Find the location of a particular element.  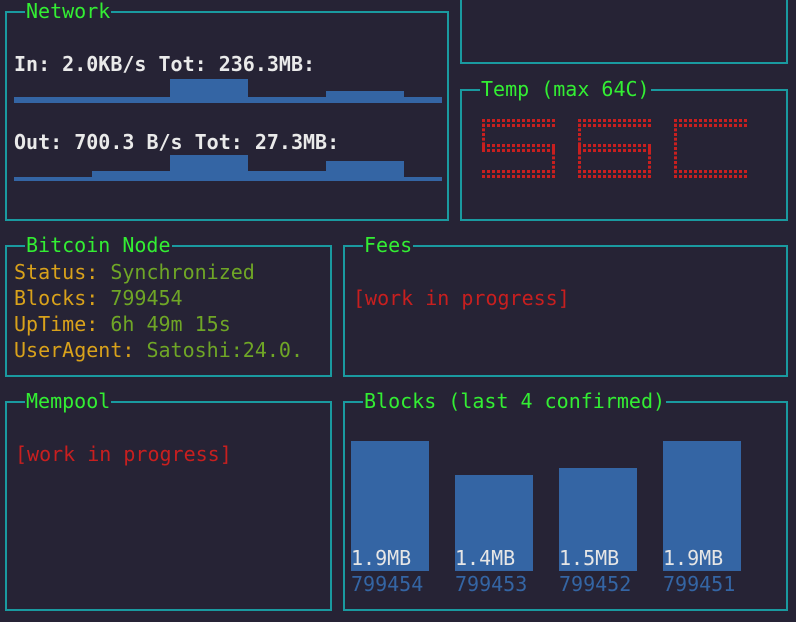

block-height-label: 799451 is located at coordinates (699, 584).